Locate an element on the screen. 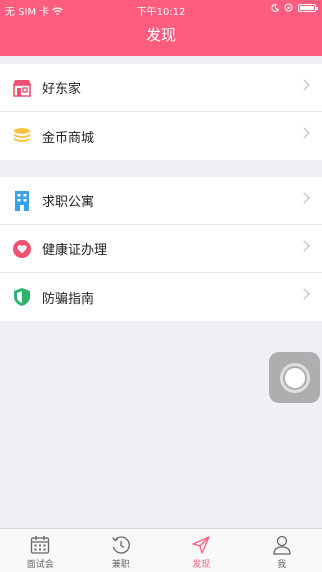 This screenshot has height=572, width=322. tab-label: 兼职 is located at coordinates (120, 565).